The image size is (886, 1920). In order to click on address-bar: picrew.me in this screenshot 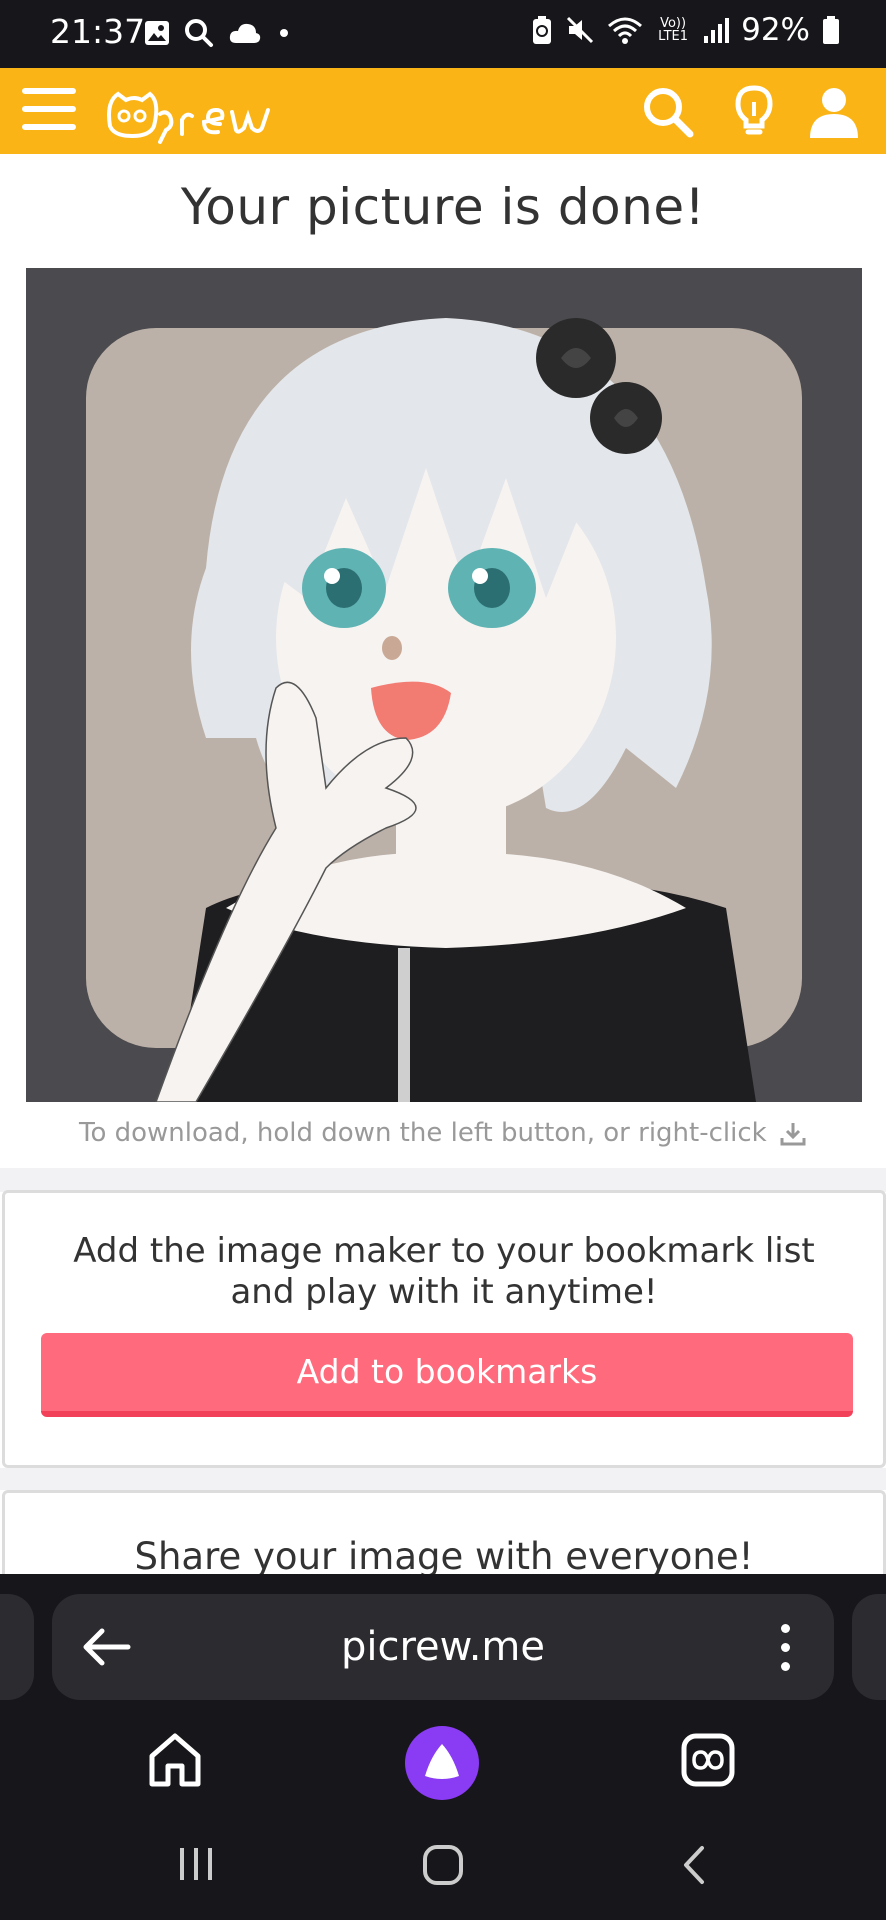, I will do `click(443, 1647)`.